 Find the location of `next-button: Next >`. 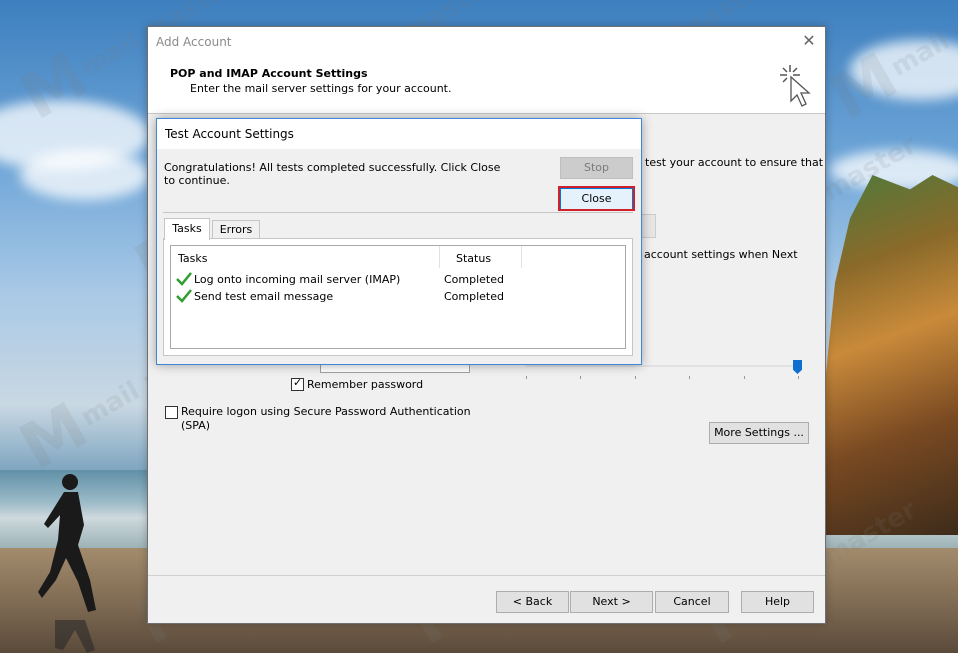

next-button: Next > is located at coordinates (611, 602).